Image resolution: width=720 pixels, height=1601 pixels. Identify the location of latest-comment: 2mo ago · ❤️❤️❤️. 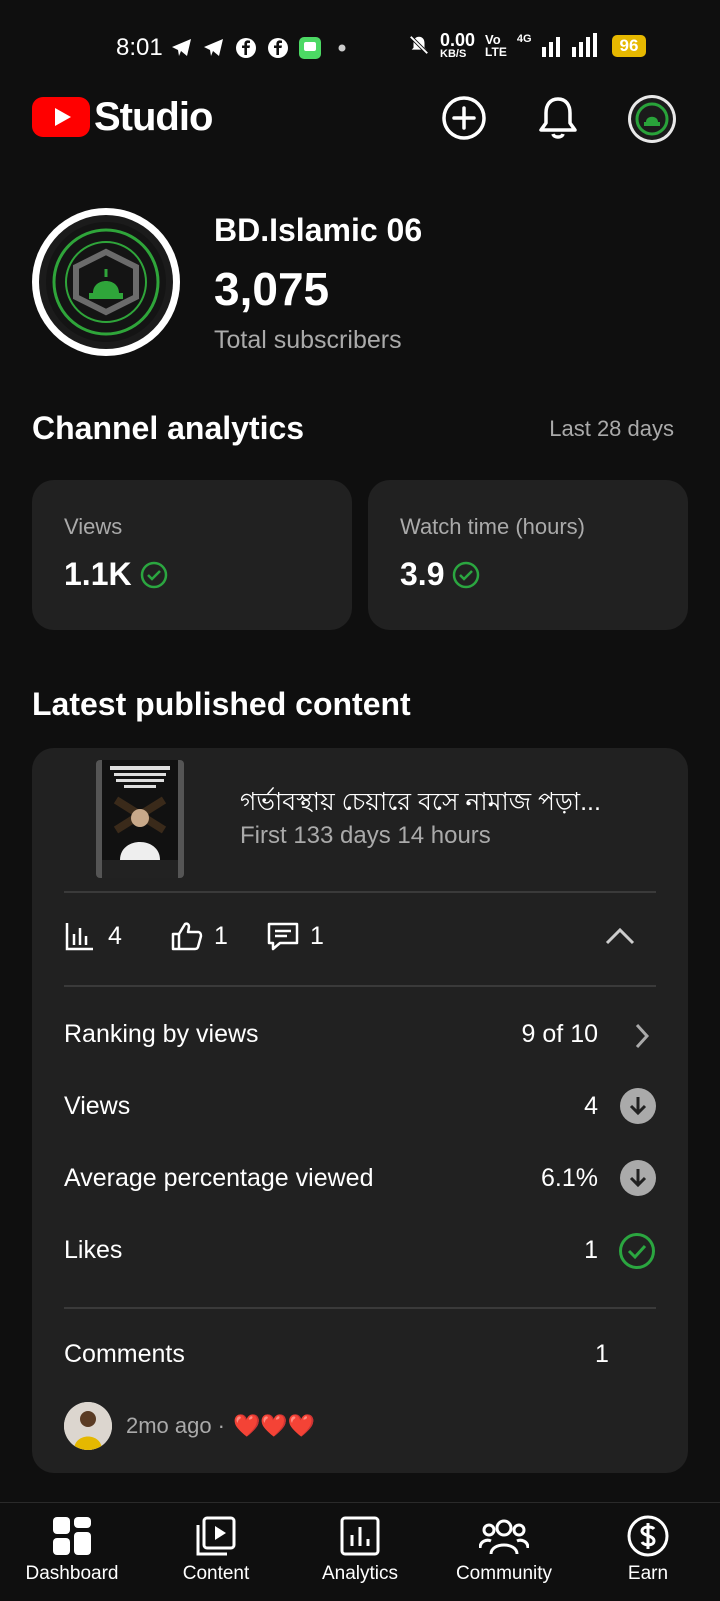
(189, 1426).